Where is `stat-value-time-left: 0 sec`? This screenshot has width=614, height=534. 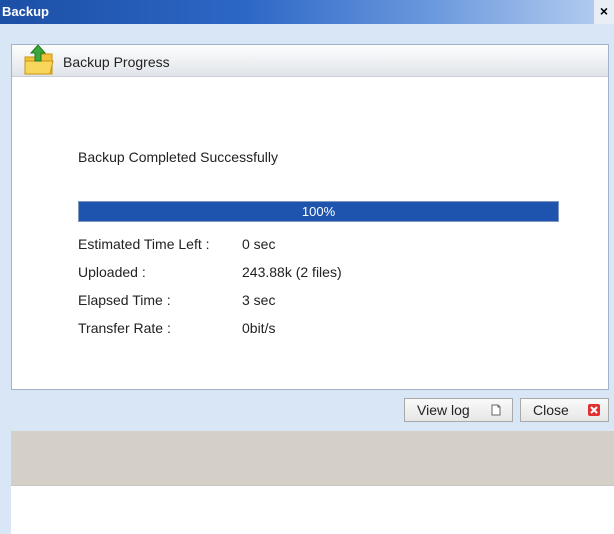
stat-value-time-left: 0 sec is located at coordinates (259, 244).